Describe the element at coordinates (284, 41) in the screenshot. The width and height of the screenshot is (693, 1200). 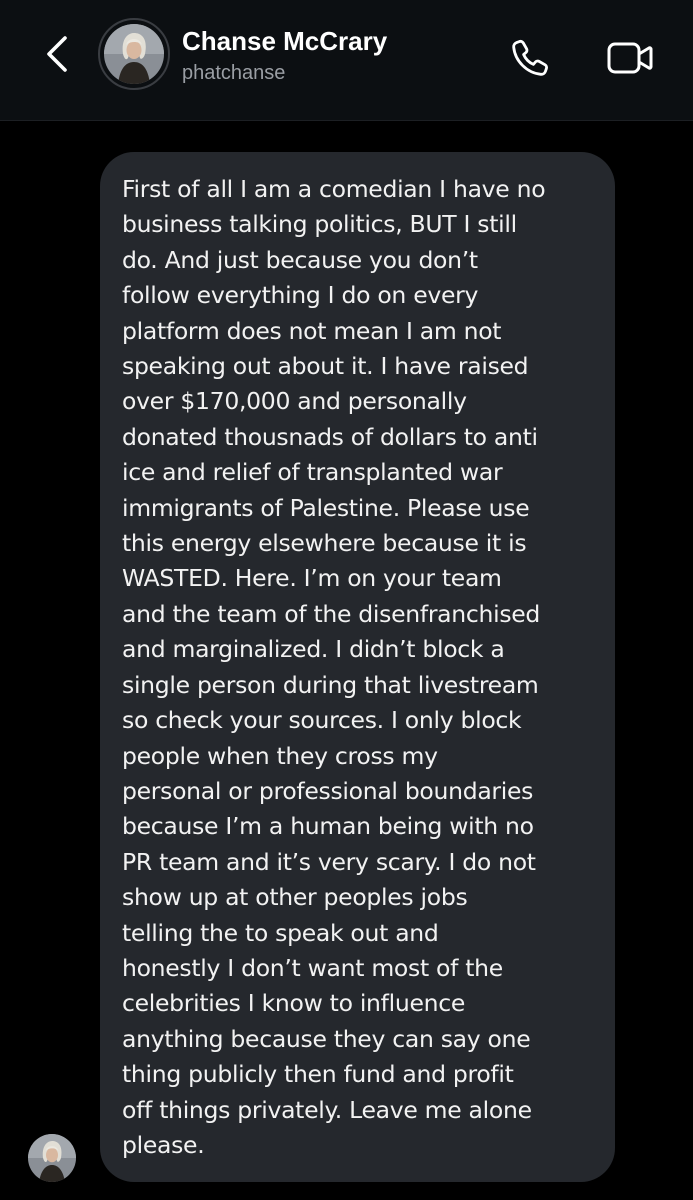
I see `contact-name: Chanse McCrary` at that location.